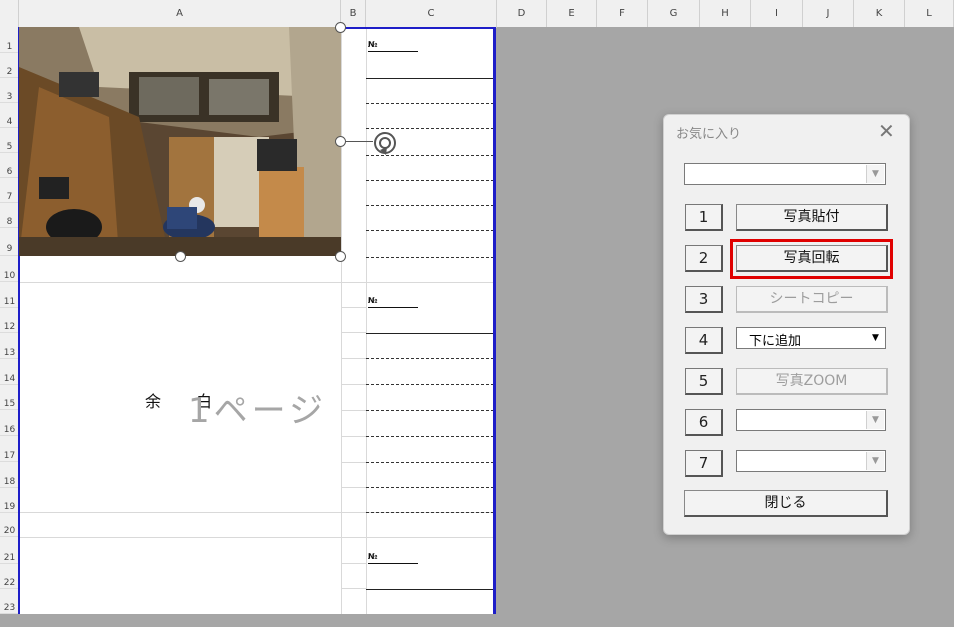 The width and height of the screenshot is (954, 627). What do you see at coordinates (257, 411) in the screenshot?
I see `page-number-watermark: 1ページ` at bounding box center [257, 411].